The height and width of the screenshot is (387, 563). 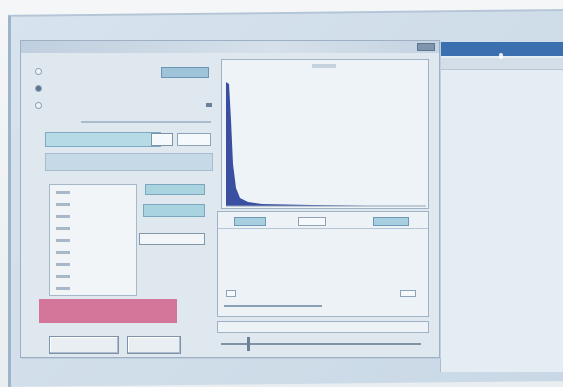 I want to click on axis-min-label, so click(x=231, y=293).